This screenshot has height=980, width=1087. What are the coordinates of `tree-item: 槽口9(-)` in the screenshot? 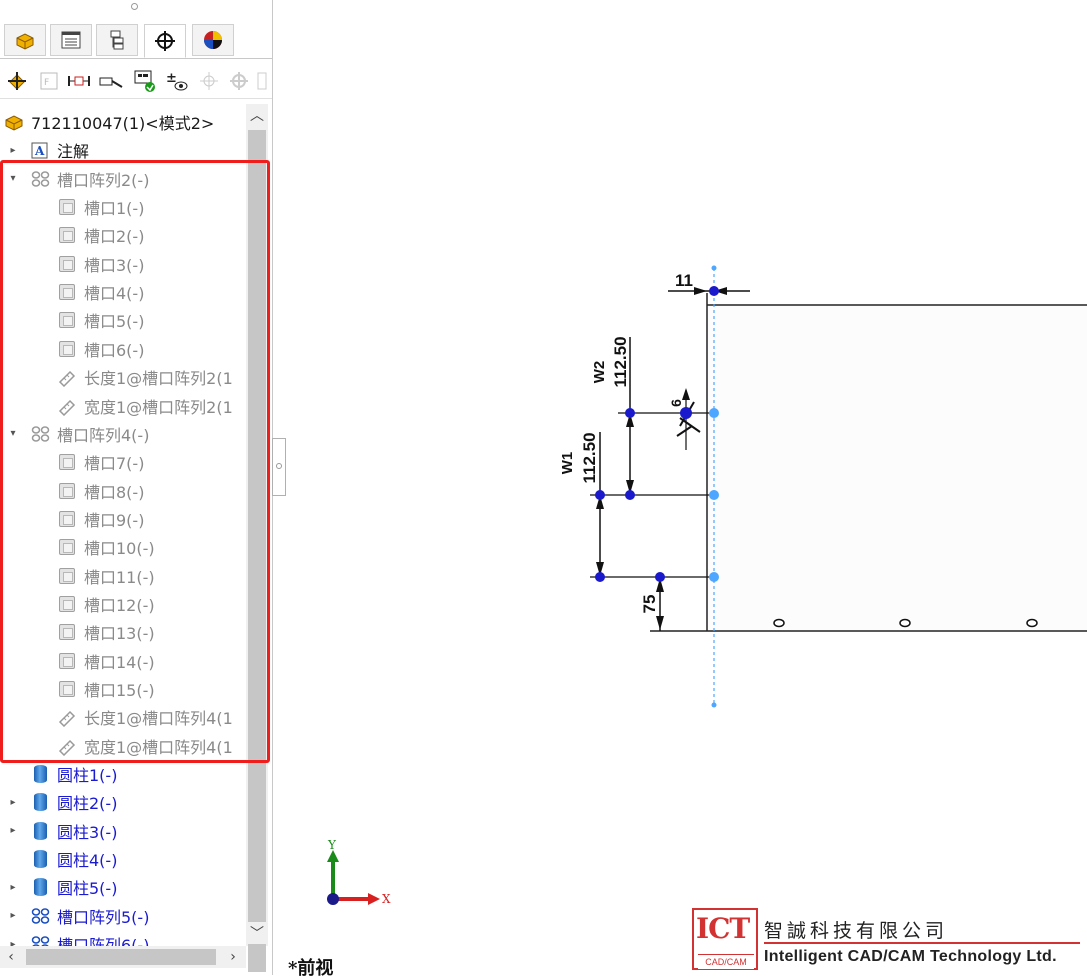 It's located at (123, 519).